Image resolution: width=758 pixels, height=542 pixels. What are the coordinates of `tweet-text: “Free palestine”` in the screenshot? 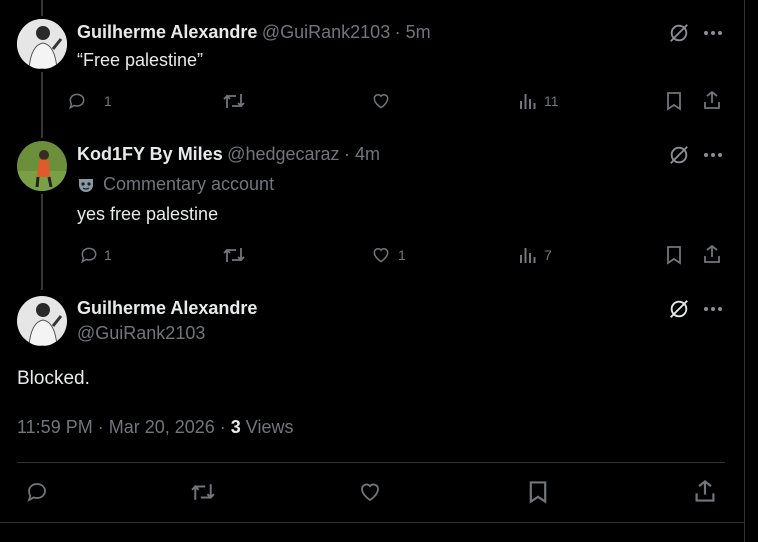 It's located at (140, 60).